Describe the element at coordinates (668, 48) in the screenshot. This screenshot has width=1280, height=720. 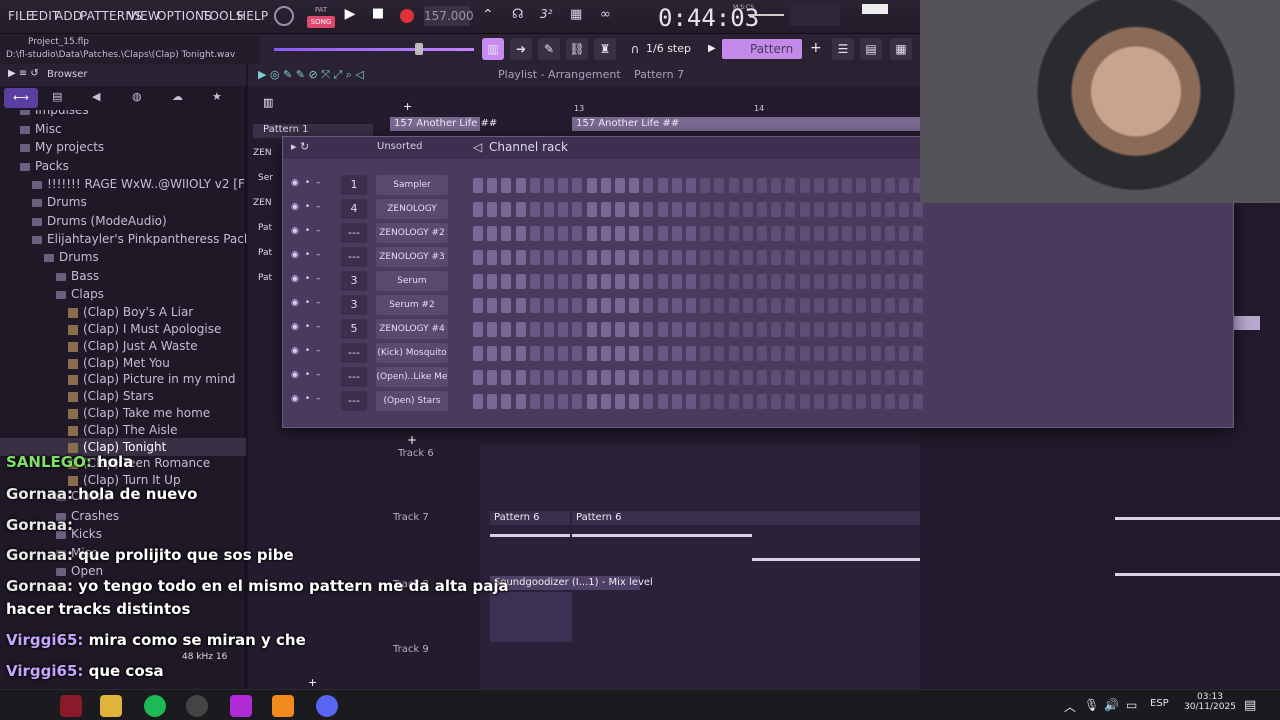
I see `snap-step-label: 1/6 step` at that location.